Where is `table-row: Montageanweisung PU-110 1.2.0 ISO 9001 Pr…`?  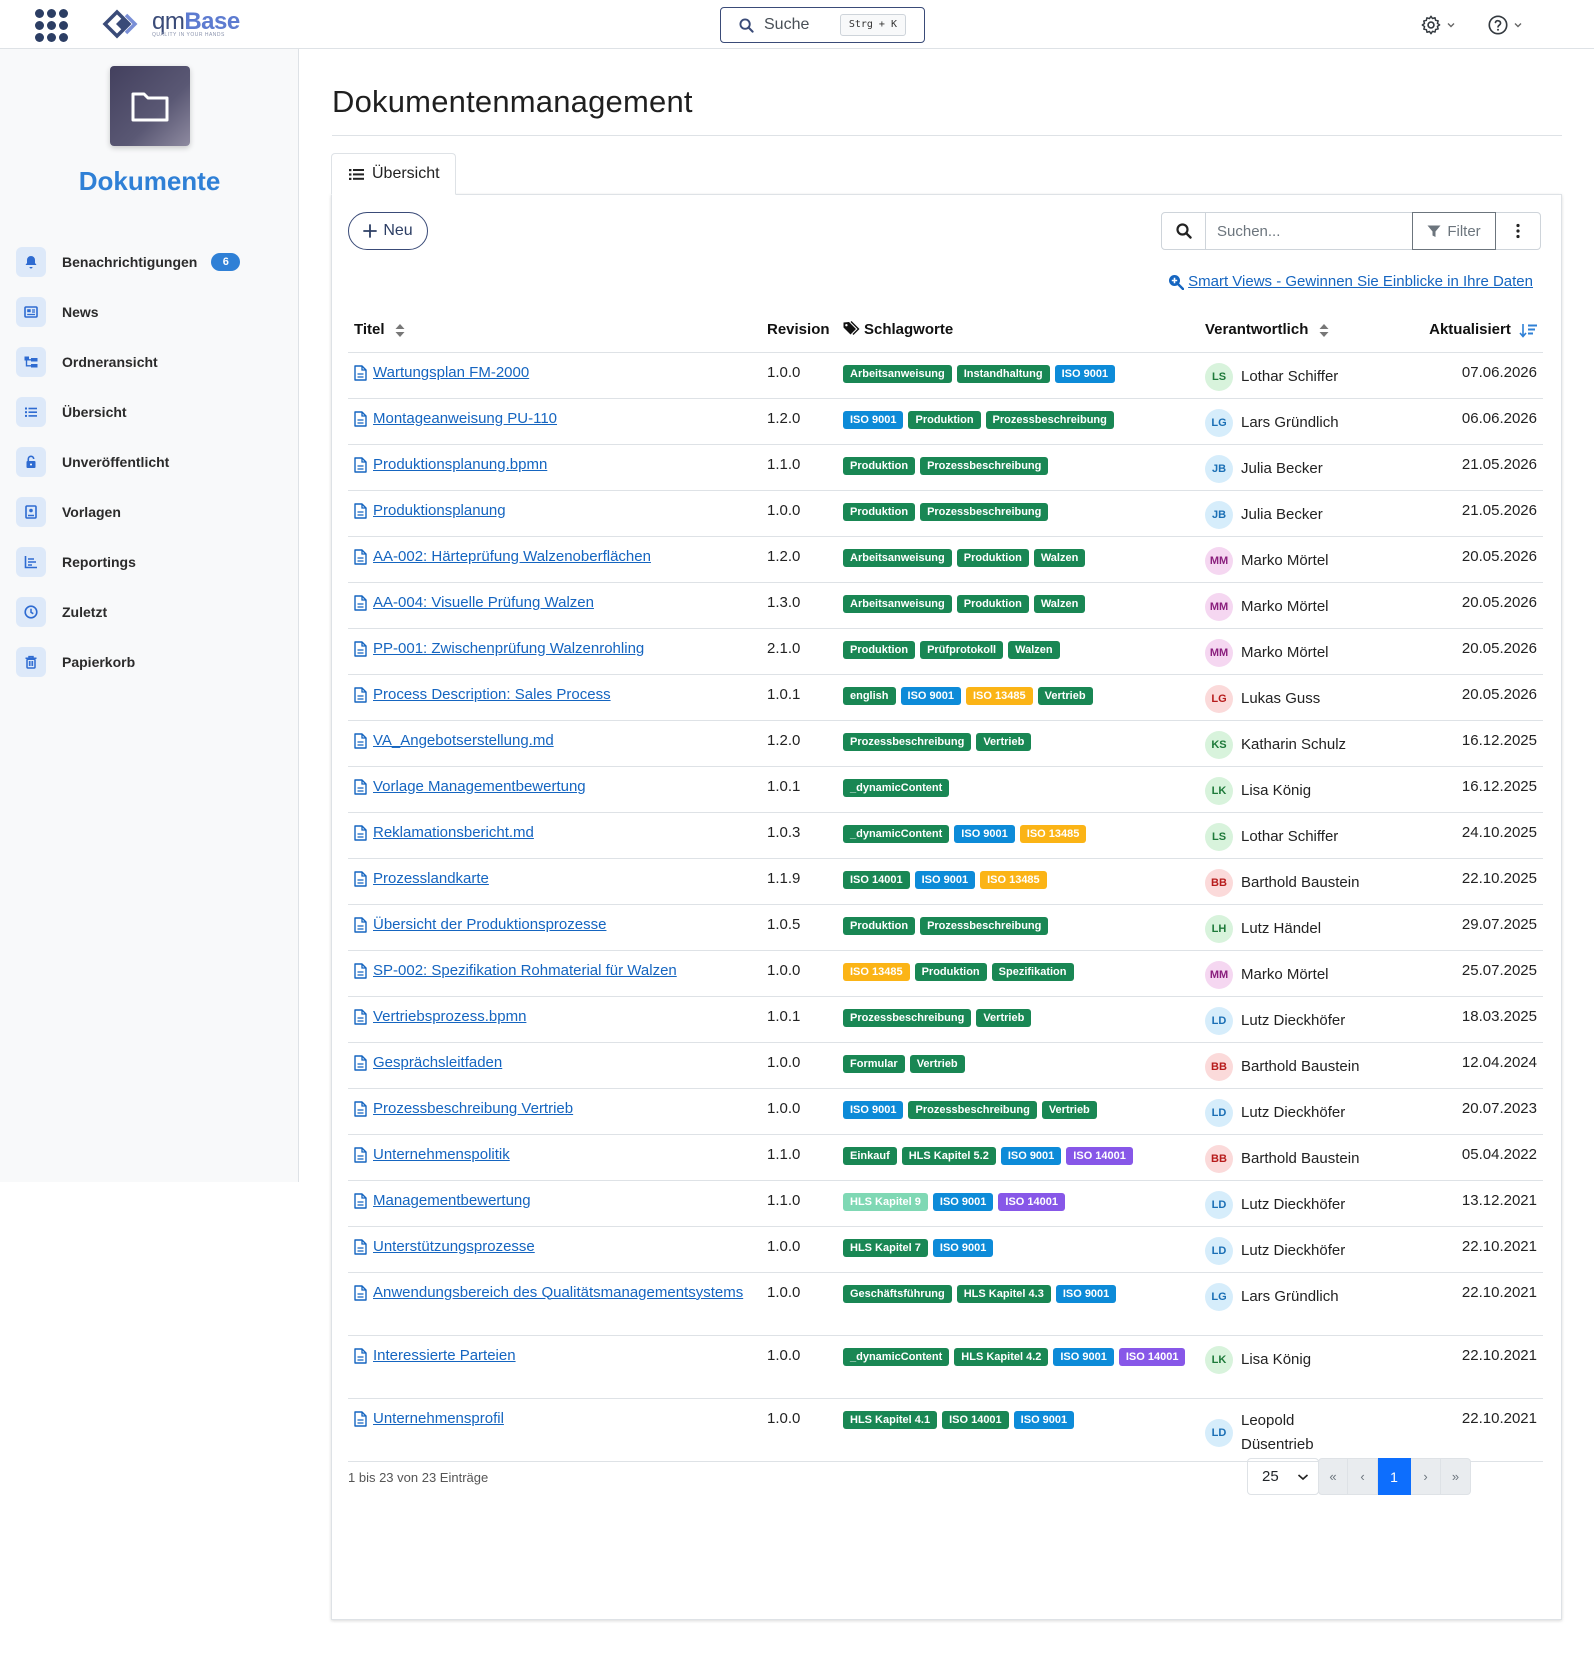 table-row: Montageanweisung PU-110 1.2.0 ISO 9001 Pr… is located at coordinates (945, 421).